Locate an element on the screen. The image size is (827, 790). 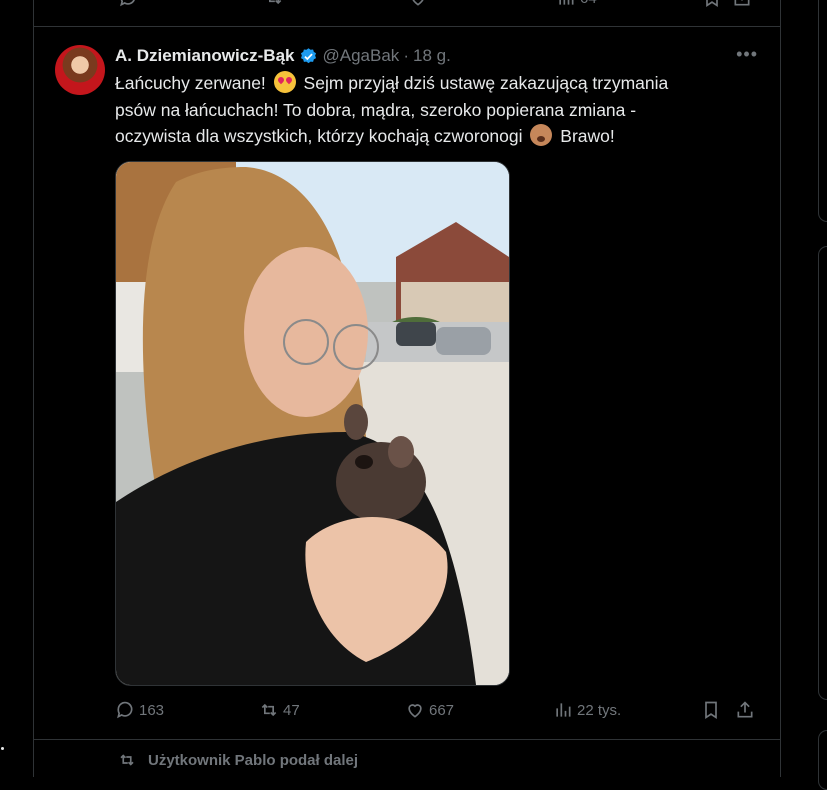
bookmark-button is located at coordinates (713, 710).